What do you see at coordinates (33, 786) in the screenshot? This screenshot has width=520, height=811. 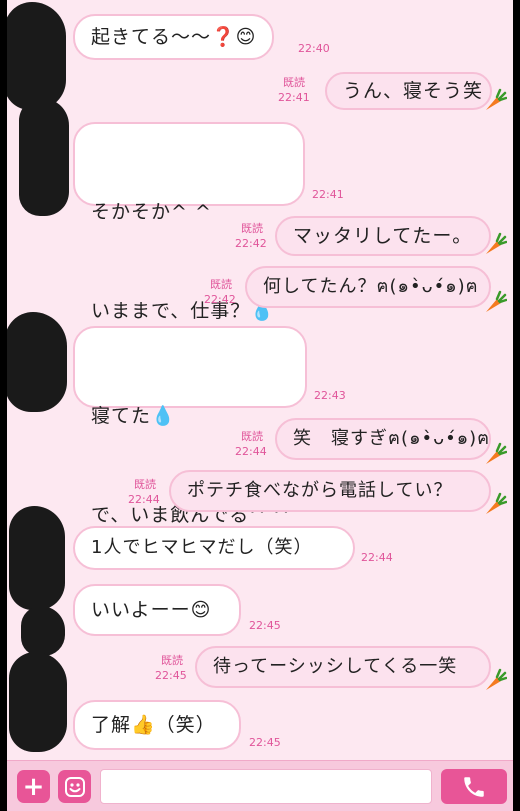 I see `plus-icon: +` at bounding box center [33, 786].